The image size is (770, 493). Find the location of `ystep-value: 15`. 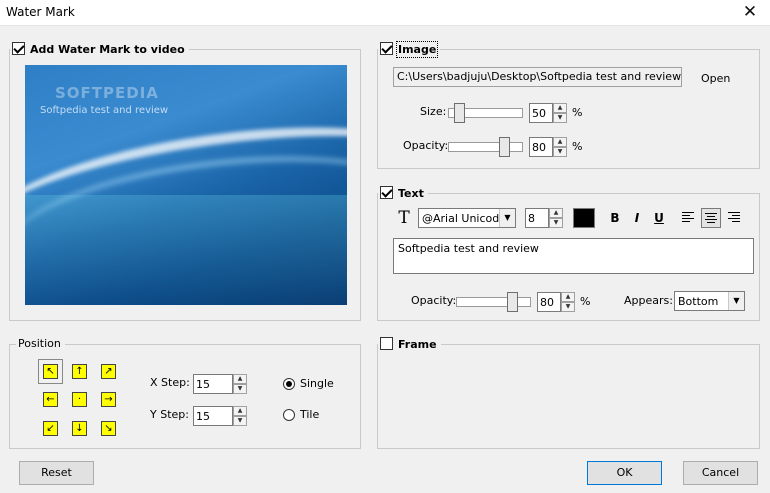

ystep-value: 15 is located at coordinates (213, 416).